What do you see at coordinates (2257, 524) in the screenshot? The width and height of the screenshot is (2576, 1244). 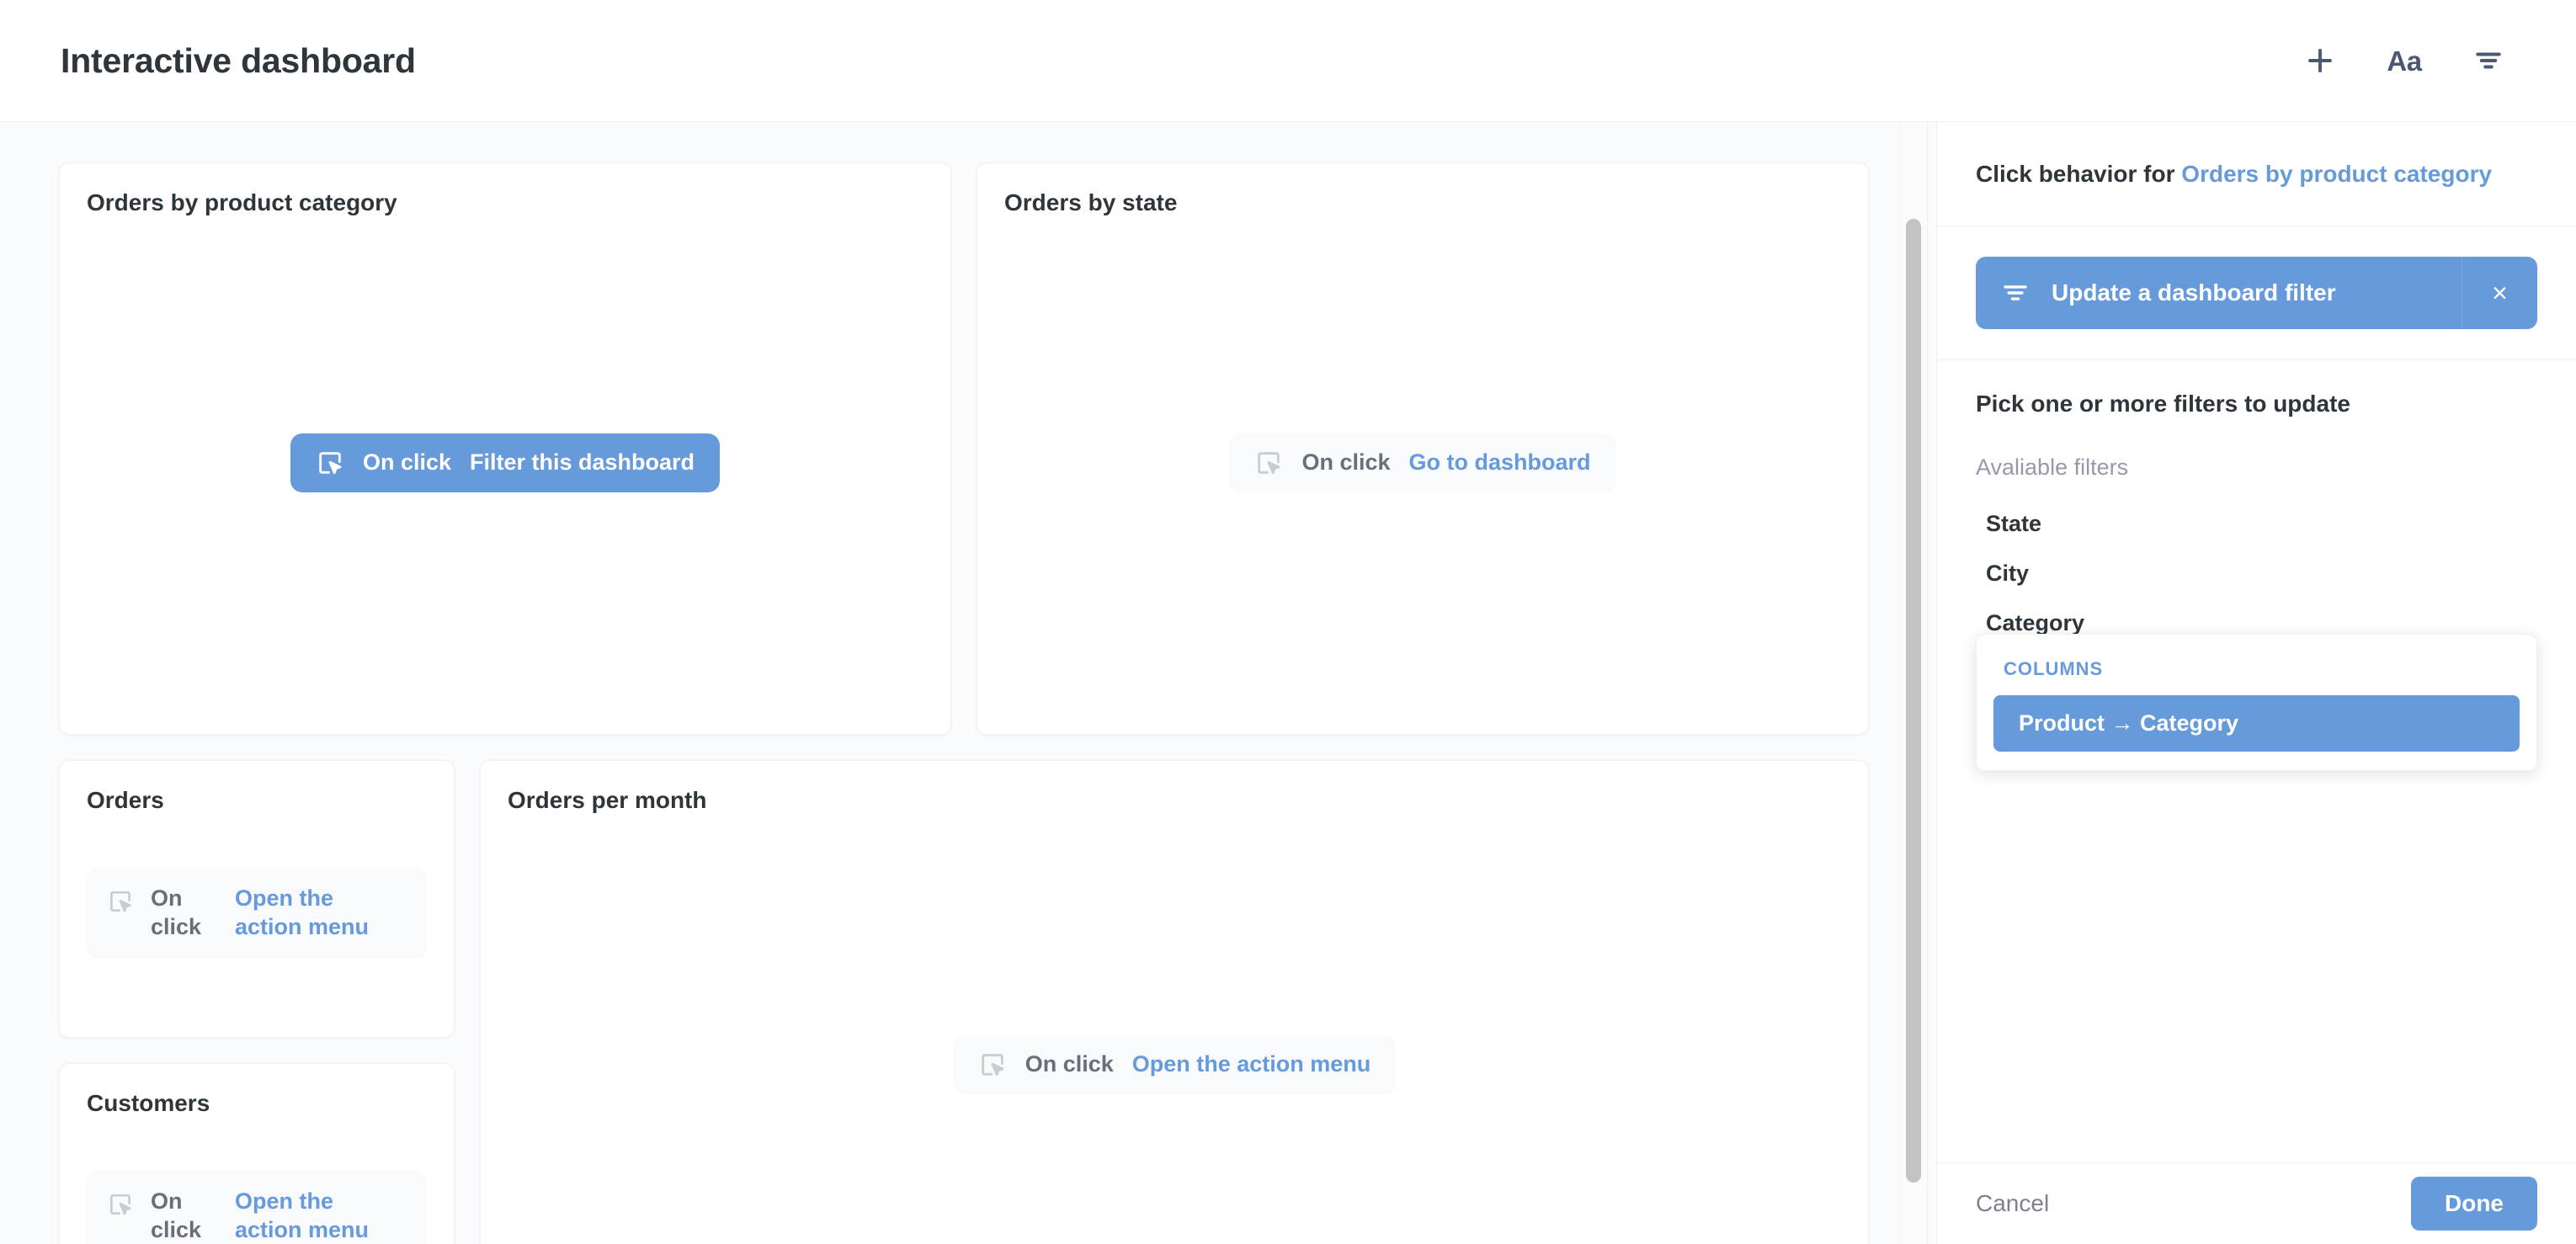 I see `filter-item-state: State` at bounding box center [2257, 524].